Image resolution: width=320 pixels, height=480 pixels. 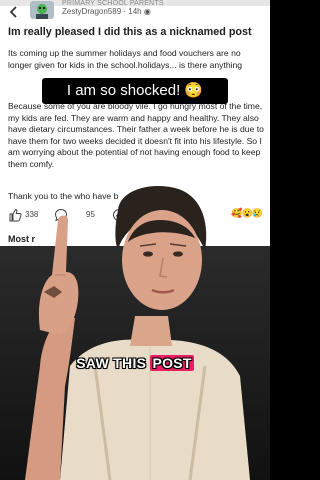 What do you see at coordinates (42, 10) in the screenshot?
I see `avatar` at bounding box center [42, 10].